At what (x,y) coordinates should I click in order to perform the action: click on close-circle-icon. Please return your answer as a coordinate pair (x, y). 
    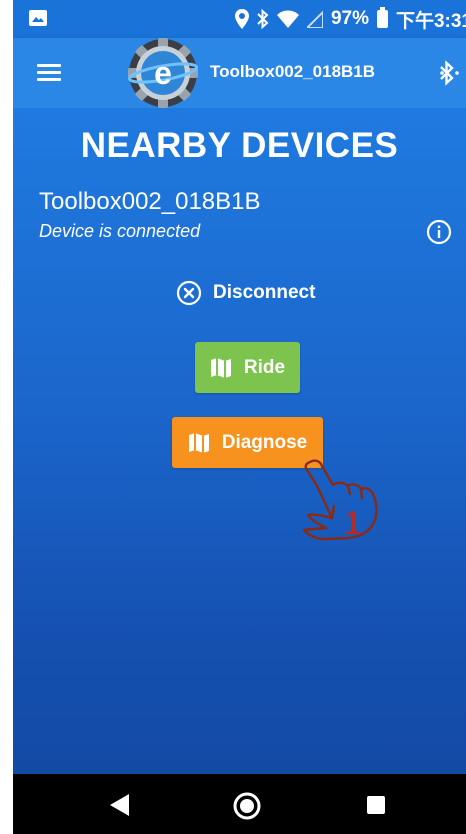
    Looking at the image, I should click on (189, 293).